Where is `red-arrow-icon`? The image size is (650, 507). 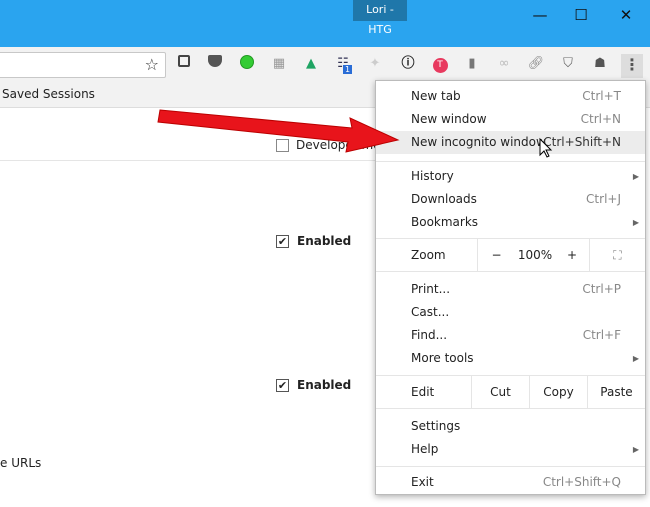
red-arrow-icon is located at coordinates (278, 131).